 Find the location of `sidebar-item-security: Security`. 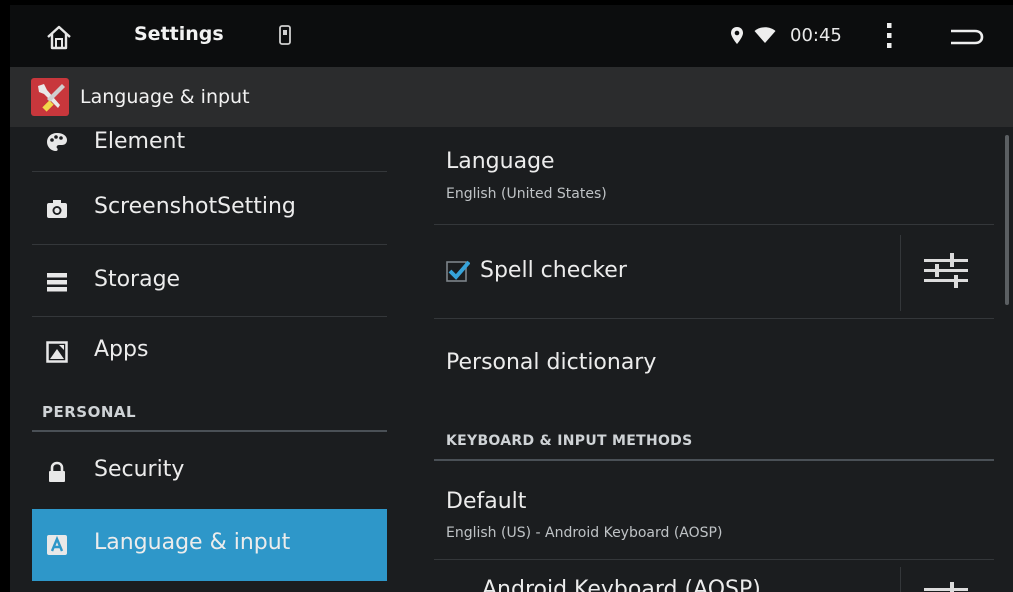

sidebar-item-security: Security is located at coordinates (209, 473).